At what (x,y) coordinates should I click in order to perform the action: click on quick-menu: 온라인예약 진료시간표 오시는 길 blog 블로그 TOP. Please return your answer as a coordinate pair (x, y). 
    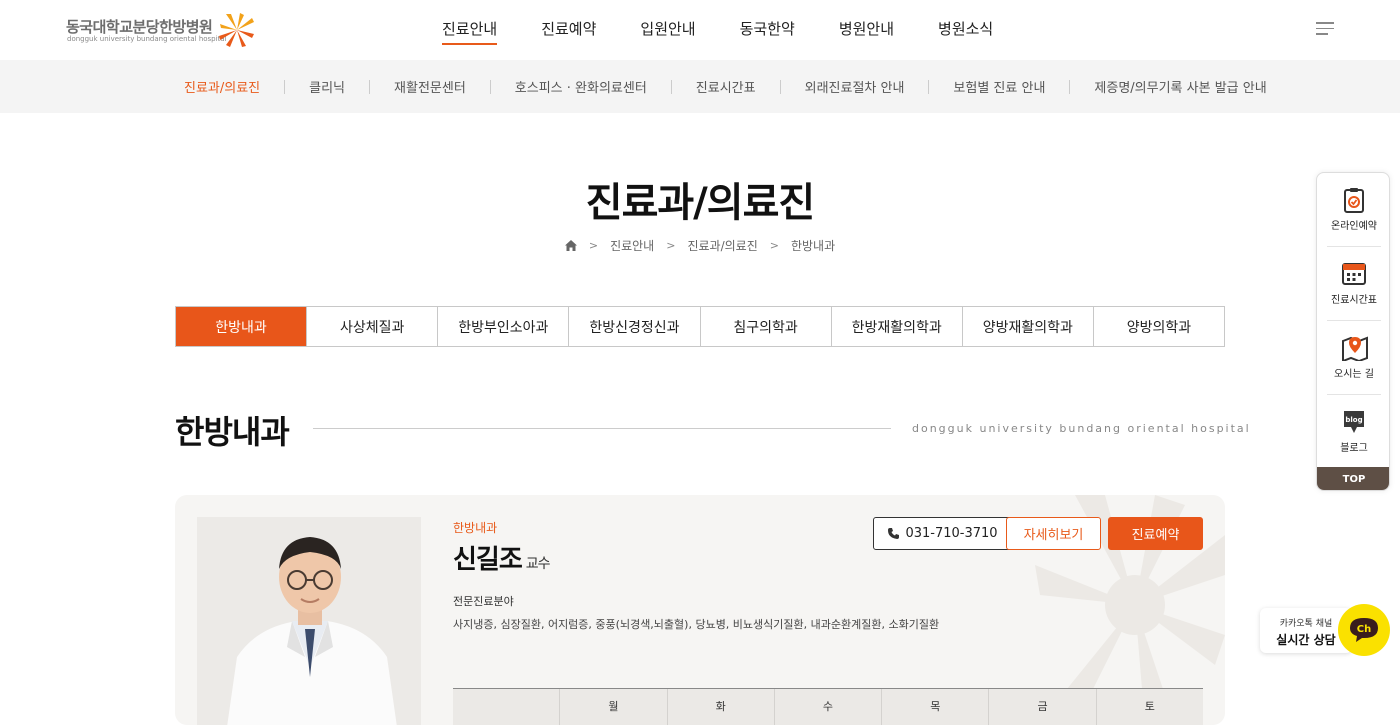
    Looking at the image, I should click on (1353, 331).